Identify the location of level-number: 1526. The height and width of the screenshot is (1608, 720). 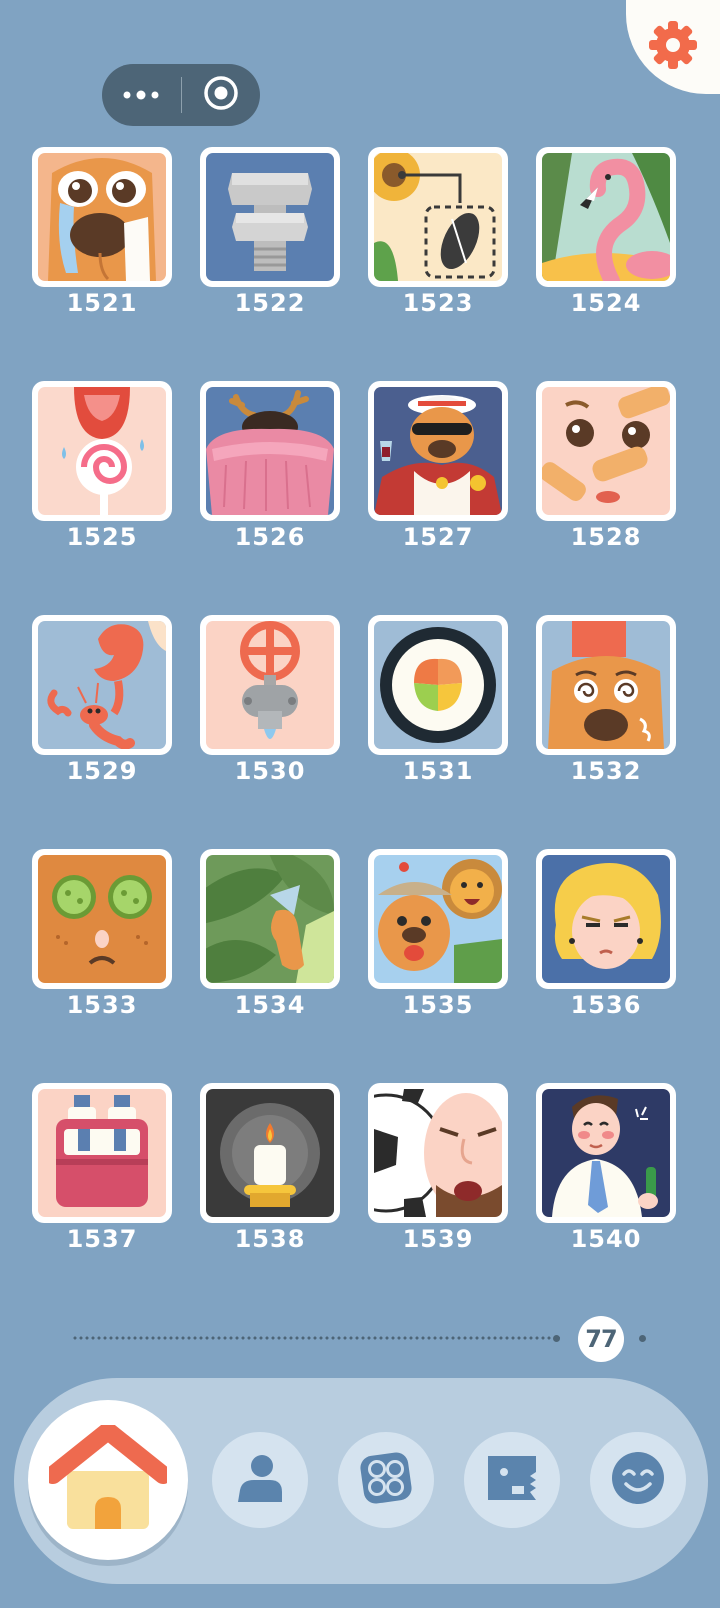
(270, 537).